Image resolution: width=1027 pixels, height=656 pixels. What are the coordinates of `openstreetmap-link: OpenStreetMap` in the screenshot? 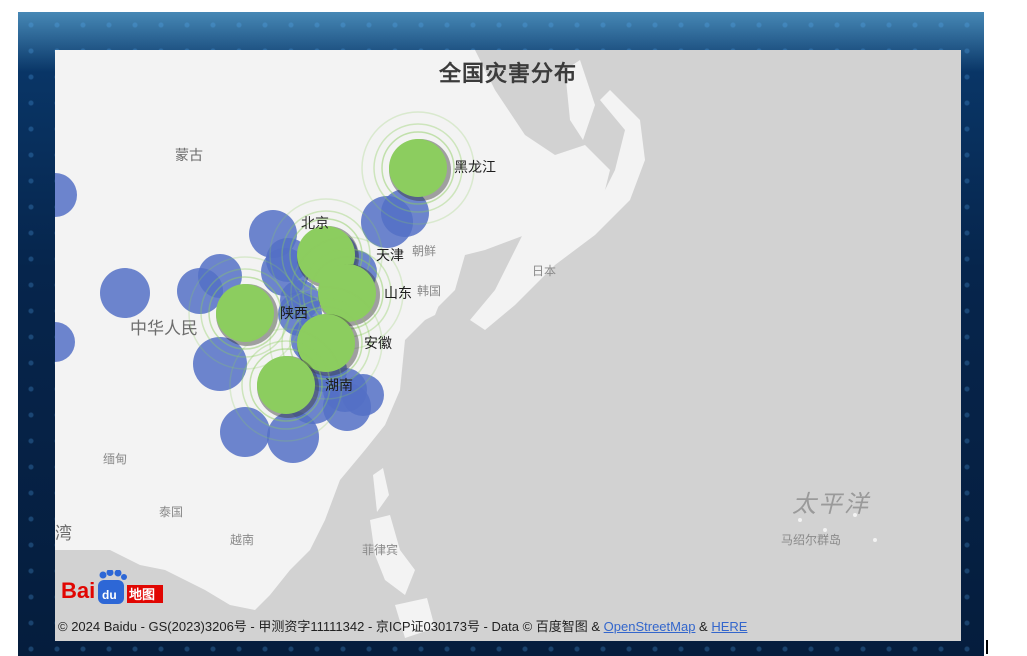 It's located at (650, 626).